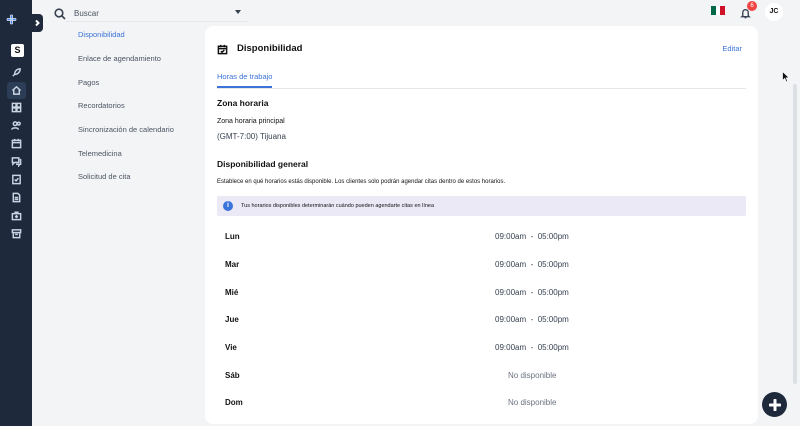 The height and width of the screenshot is (426, 800). I want to click on home-icon, so click(16, 90).